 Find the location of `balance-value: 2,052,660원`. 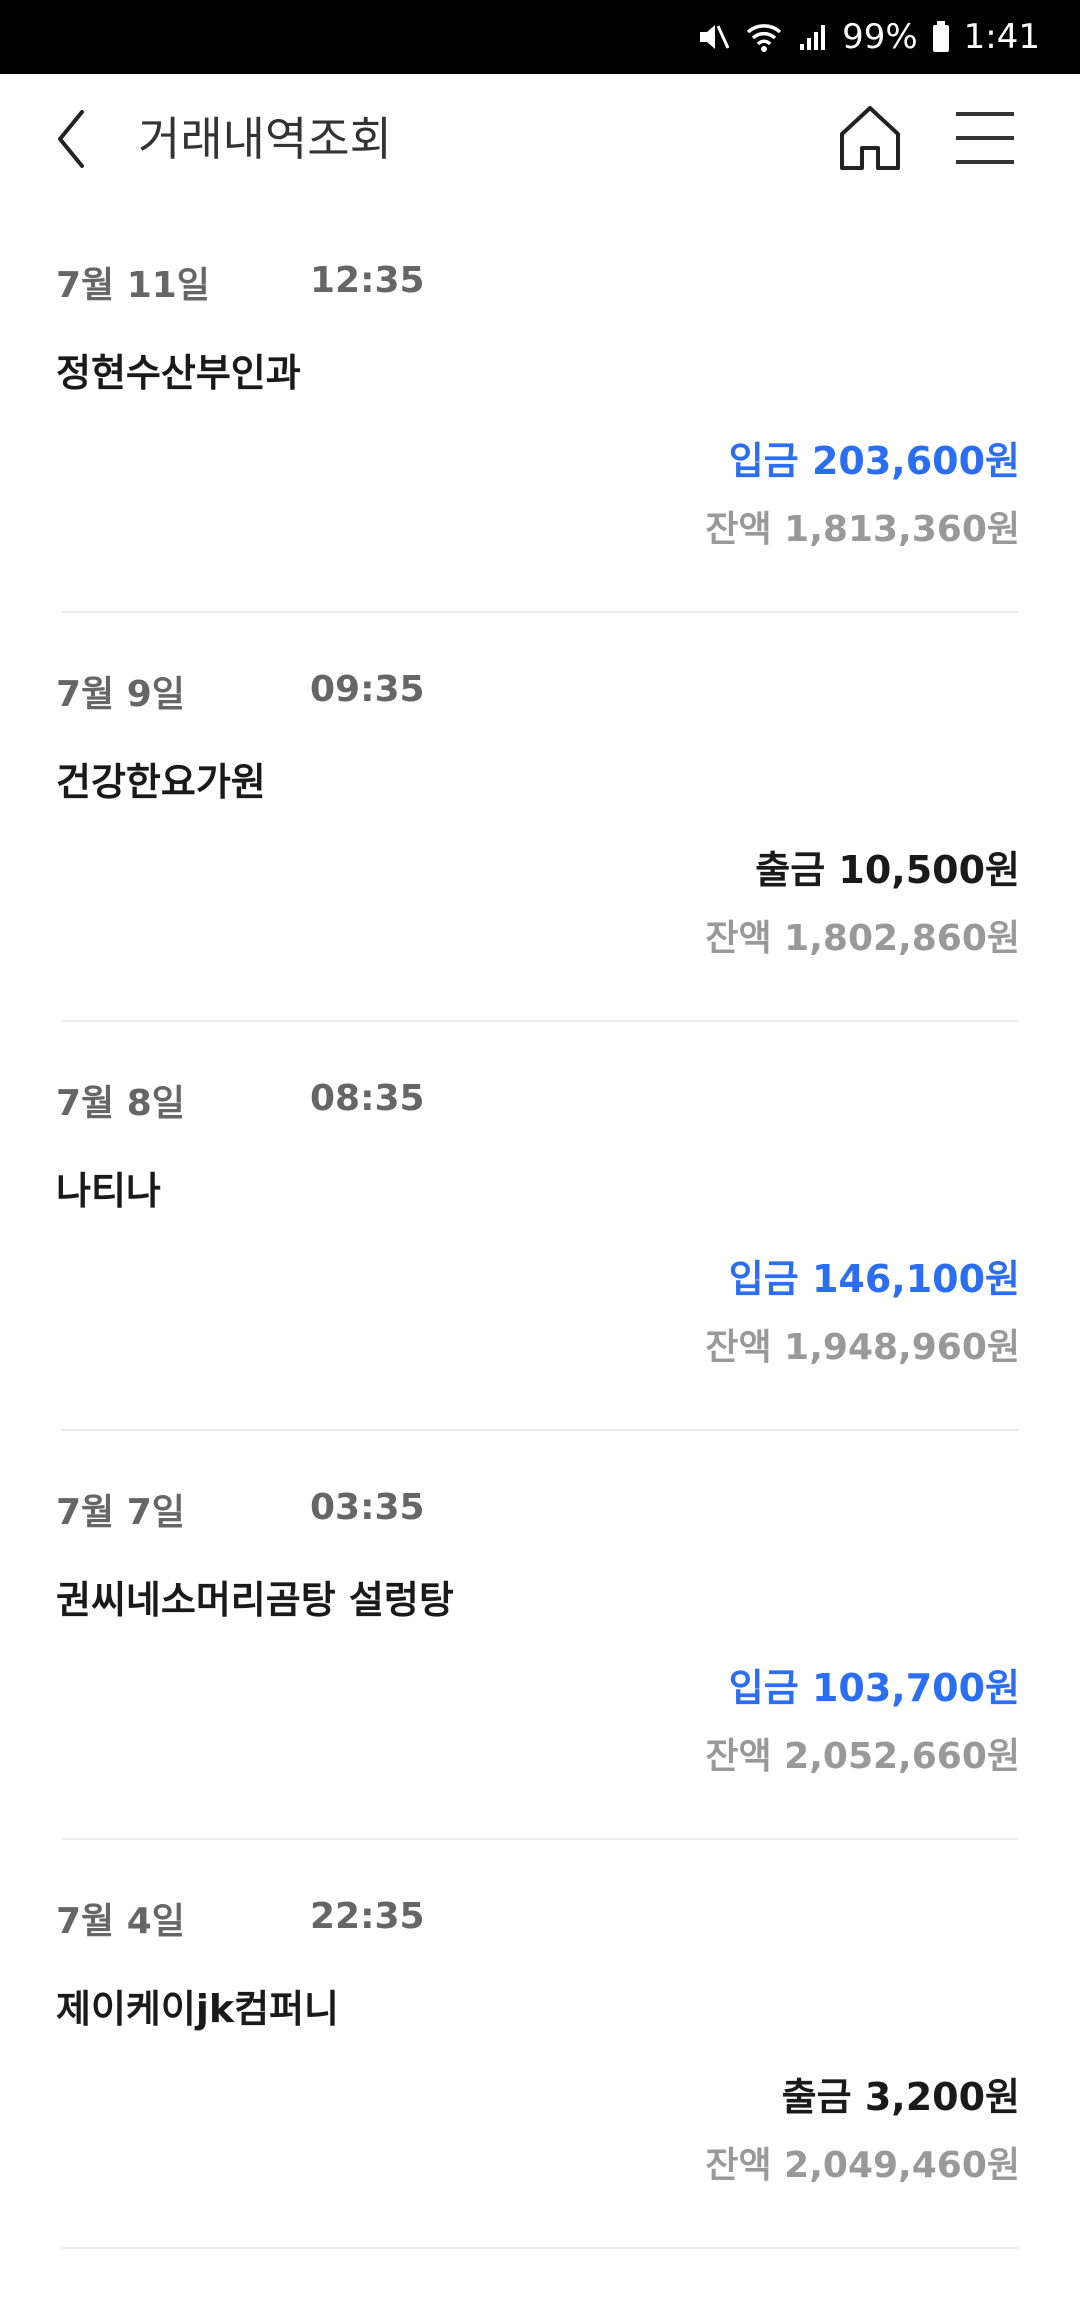

balance-value: 2,052,660원 is located at coordinates (902, 1756).